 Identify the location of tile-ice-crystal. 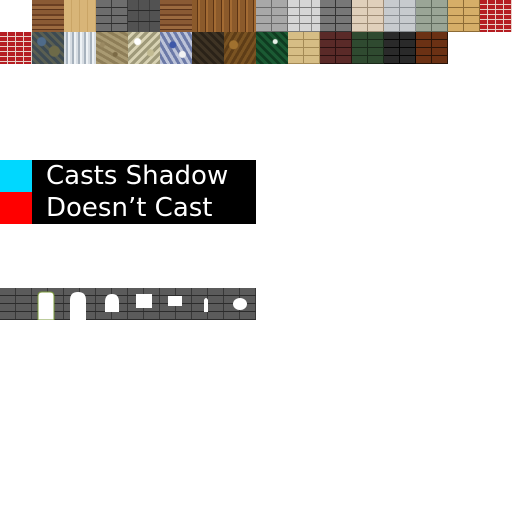
(80, 48).